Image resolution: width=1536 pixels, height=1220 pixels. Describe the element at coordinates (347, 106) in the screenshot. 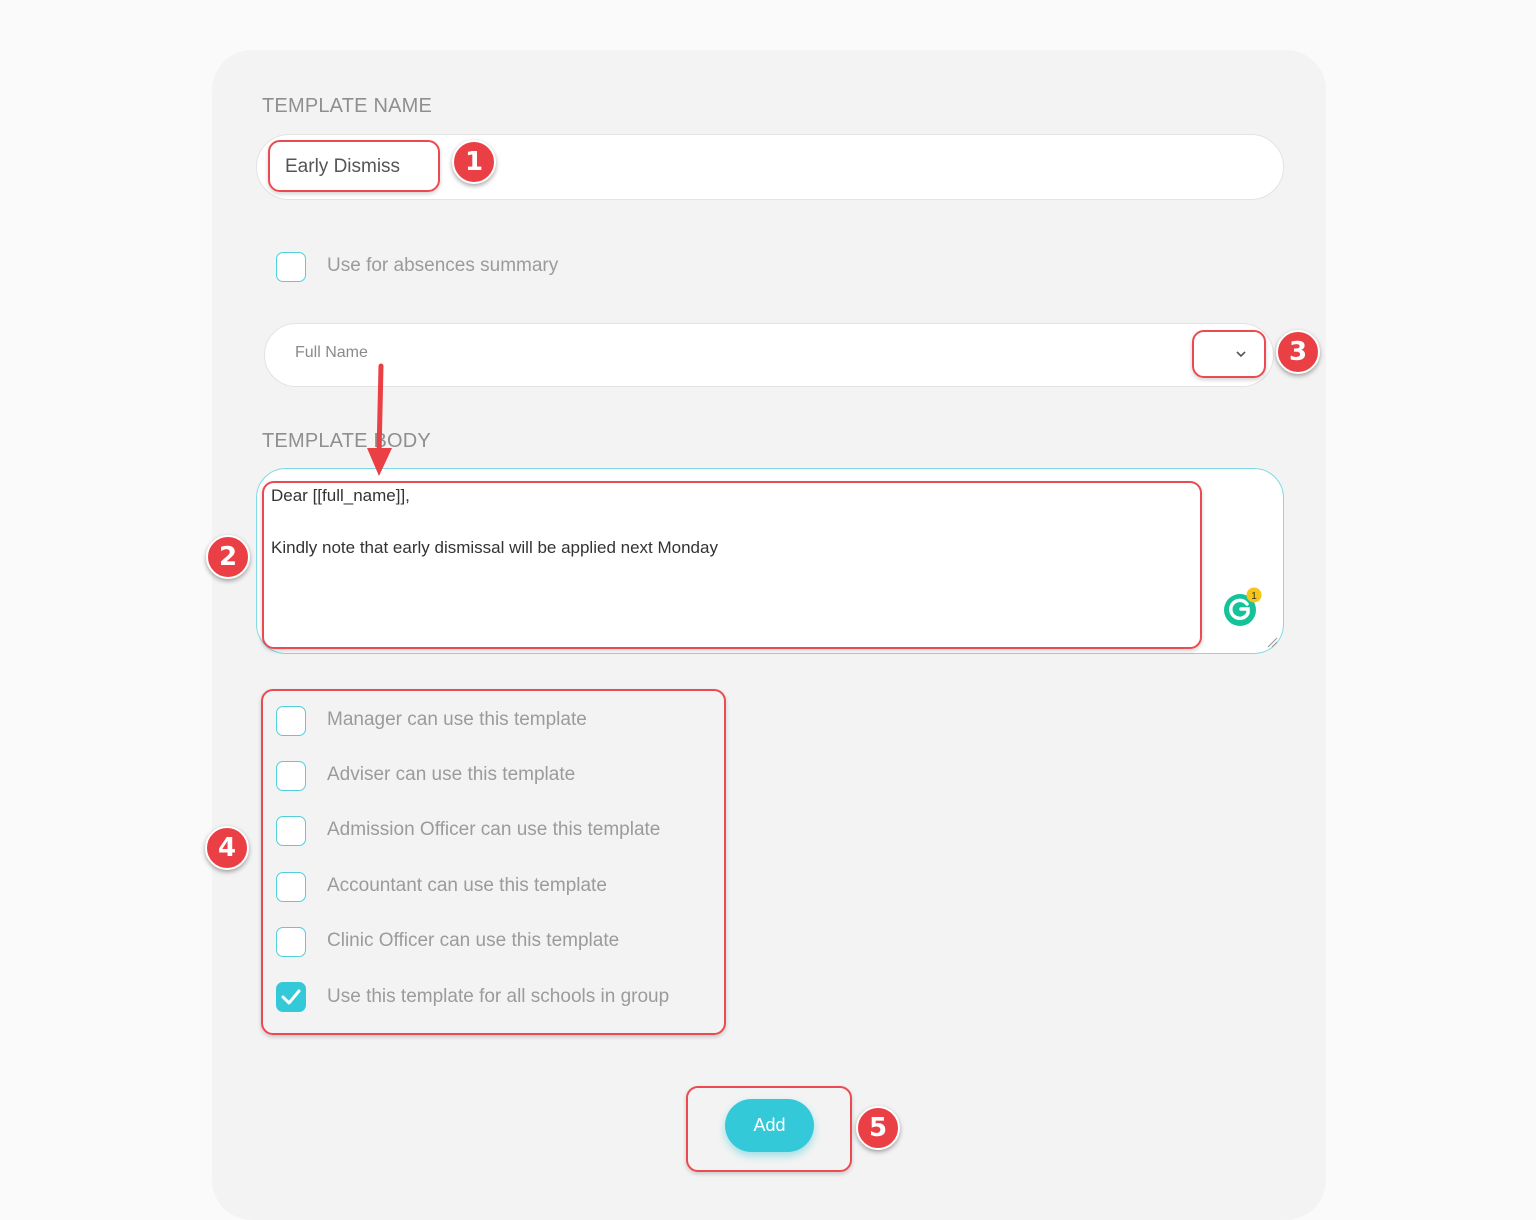

I see `template-name-label: TEMPLATE NAME` at that location.